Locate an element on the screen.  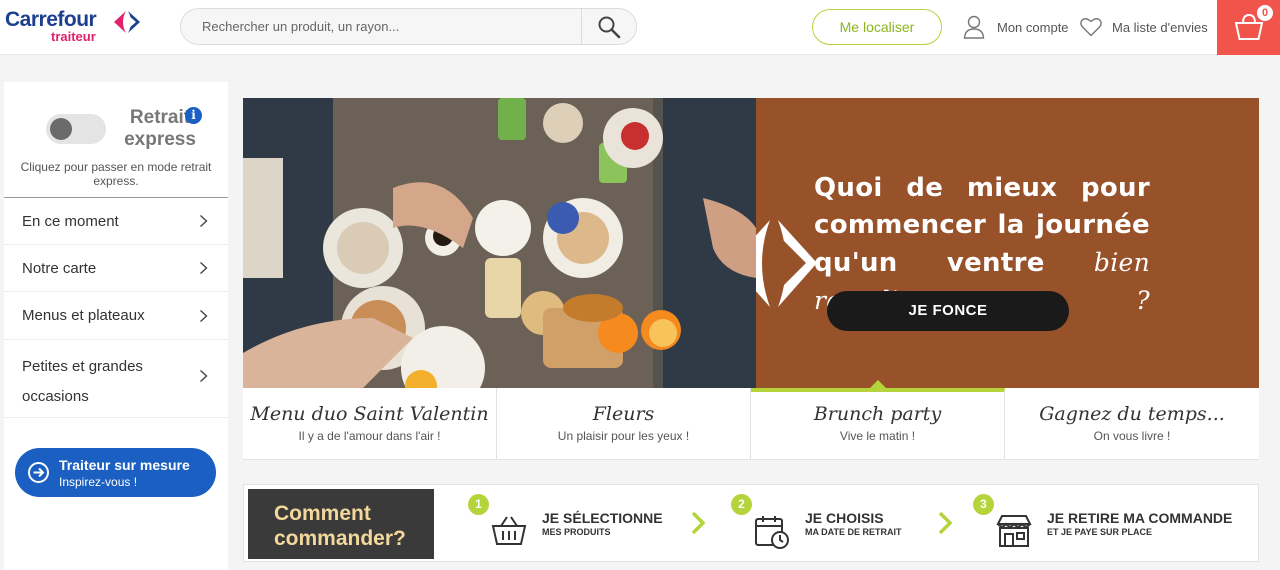
sidebar-item-occasions: Petites et grandes occasions is located at coordinates (116, 379).